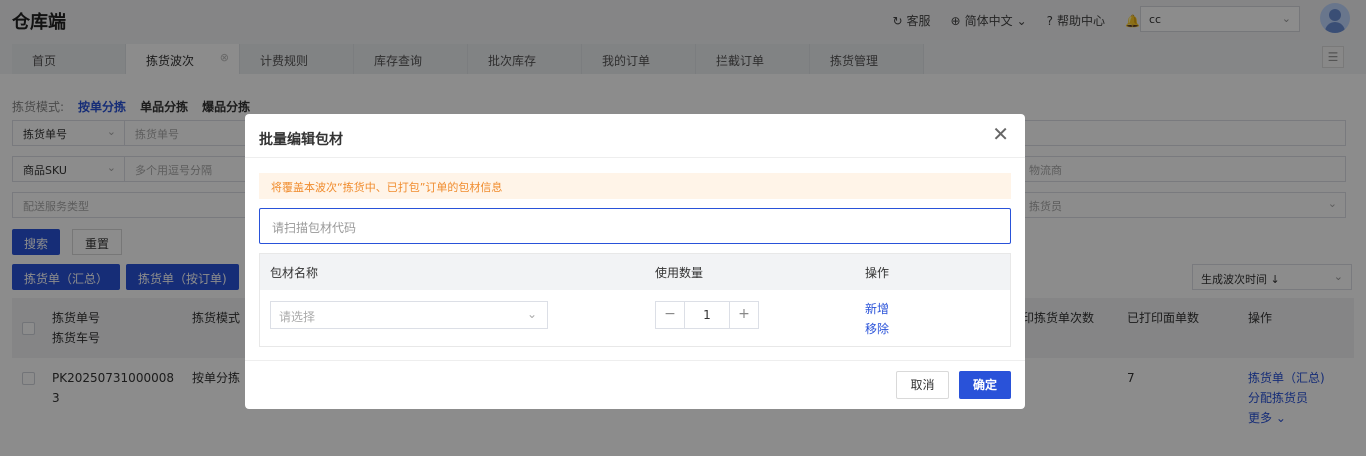  I want to click on col-ops: 操作, so click(877, 273).